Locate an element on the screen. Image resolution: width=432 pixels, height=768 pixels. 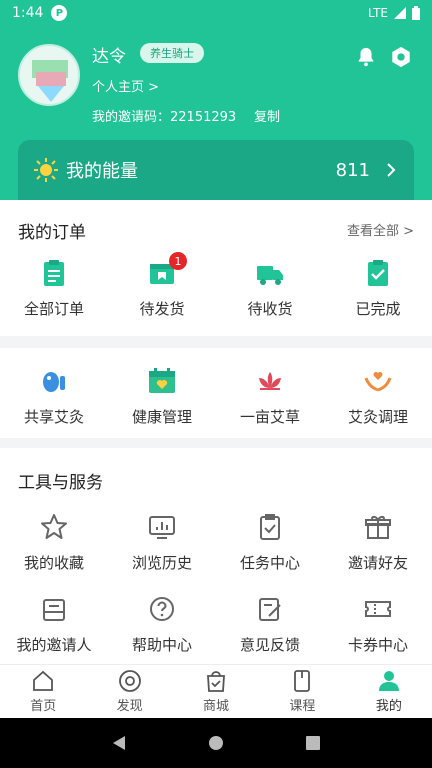
tool-browse-history: 浏览历史 is located at coordinates (162, 542).